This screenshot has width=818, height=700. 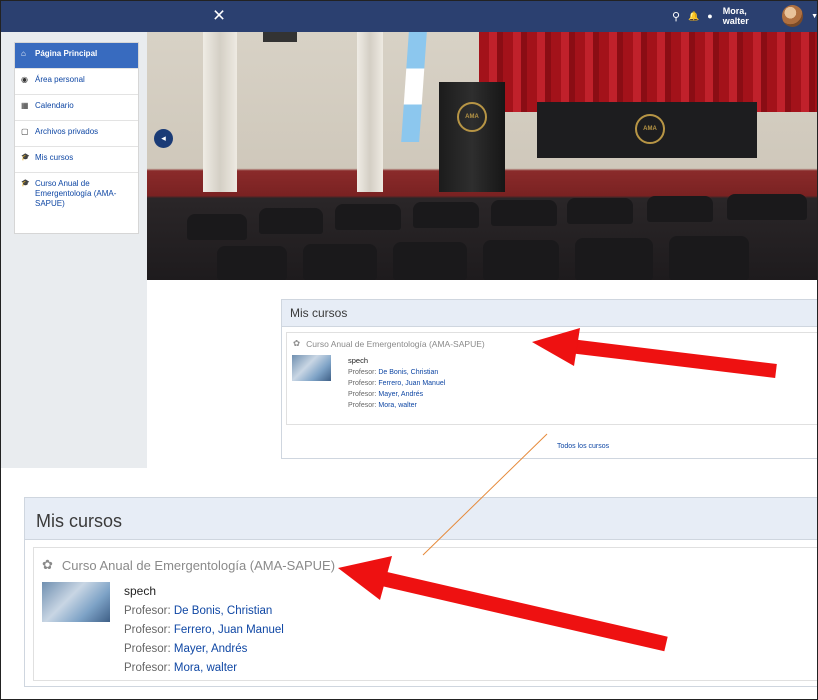 I want to click on dashboard-icon: ◉, so click(x=24, y=79).